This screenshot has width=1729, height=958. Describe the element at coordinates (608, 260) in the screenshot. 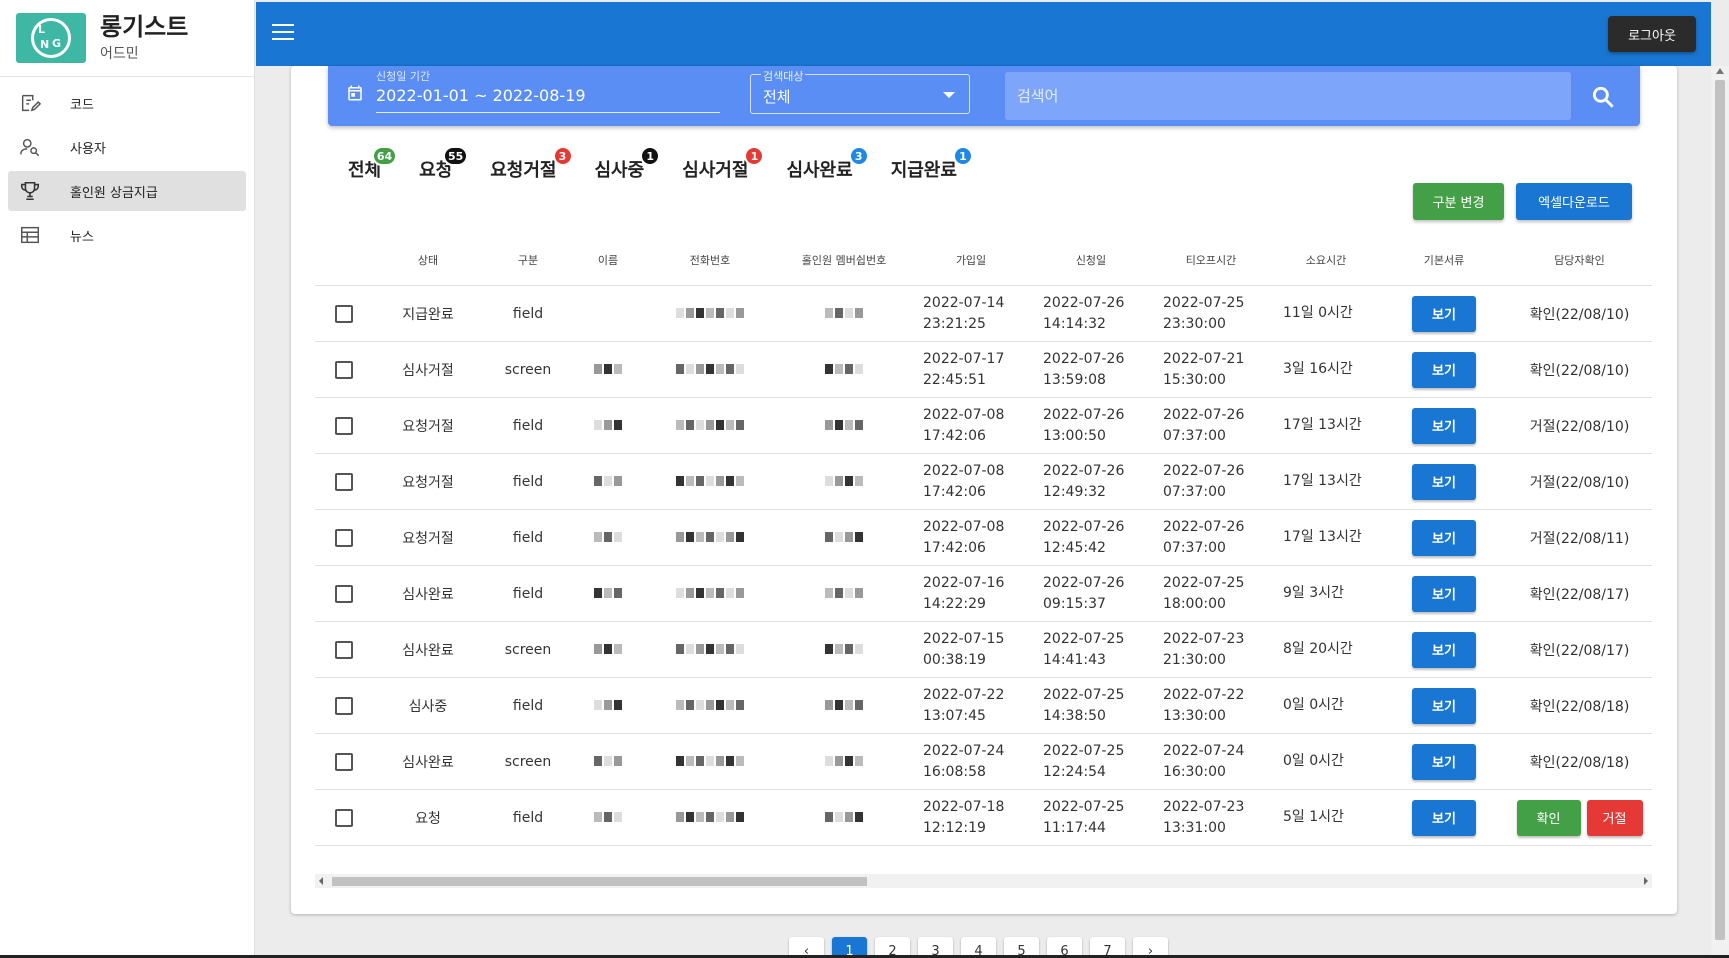

I see `column-header: 이름` at that location.